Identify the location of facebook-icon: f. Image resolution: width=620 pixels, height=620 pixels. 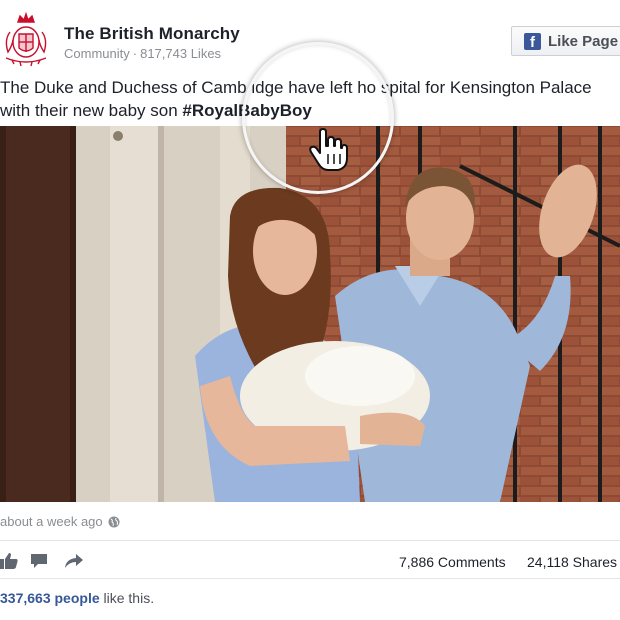
(532, 41).